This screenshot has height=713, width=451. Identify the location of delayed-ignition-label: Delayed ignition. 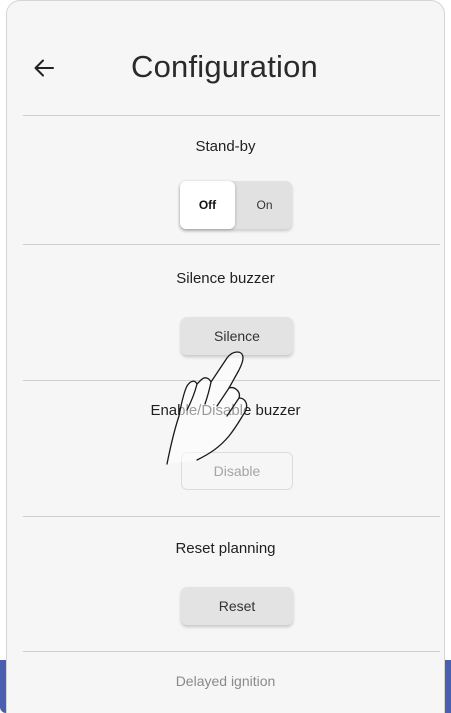
(225, 681).